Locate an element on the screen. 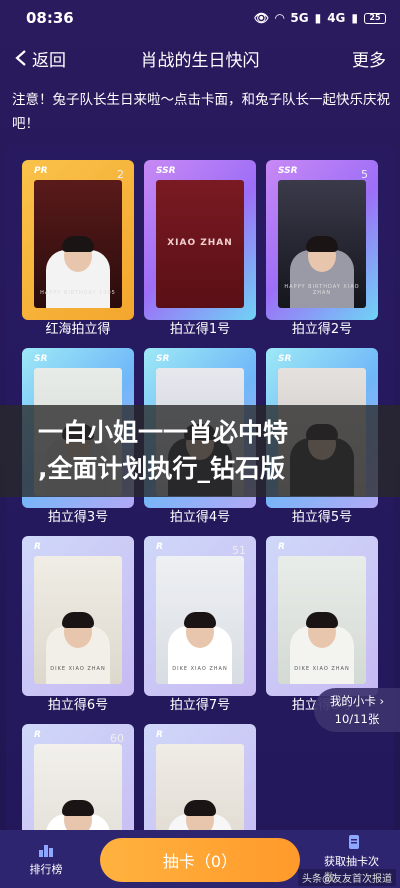 The height and width of the screenshot is (888, 400). card-2: SSR XIAO ZHAN is located at coordinates (200, 240).